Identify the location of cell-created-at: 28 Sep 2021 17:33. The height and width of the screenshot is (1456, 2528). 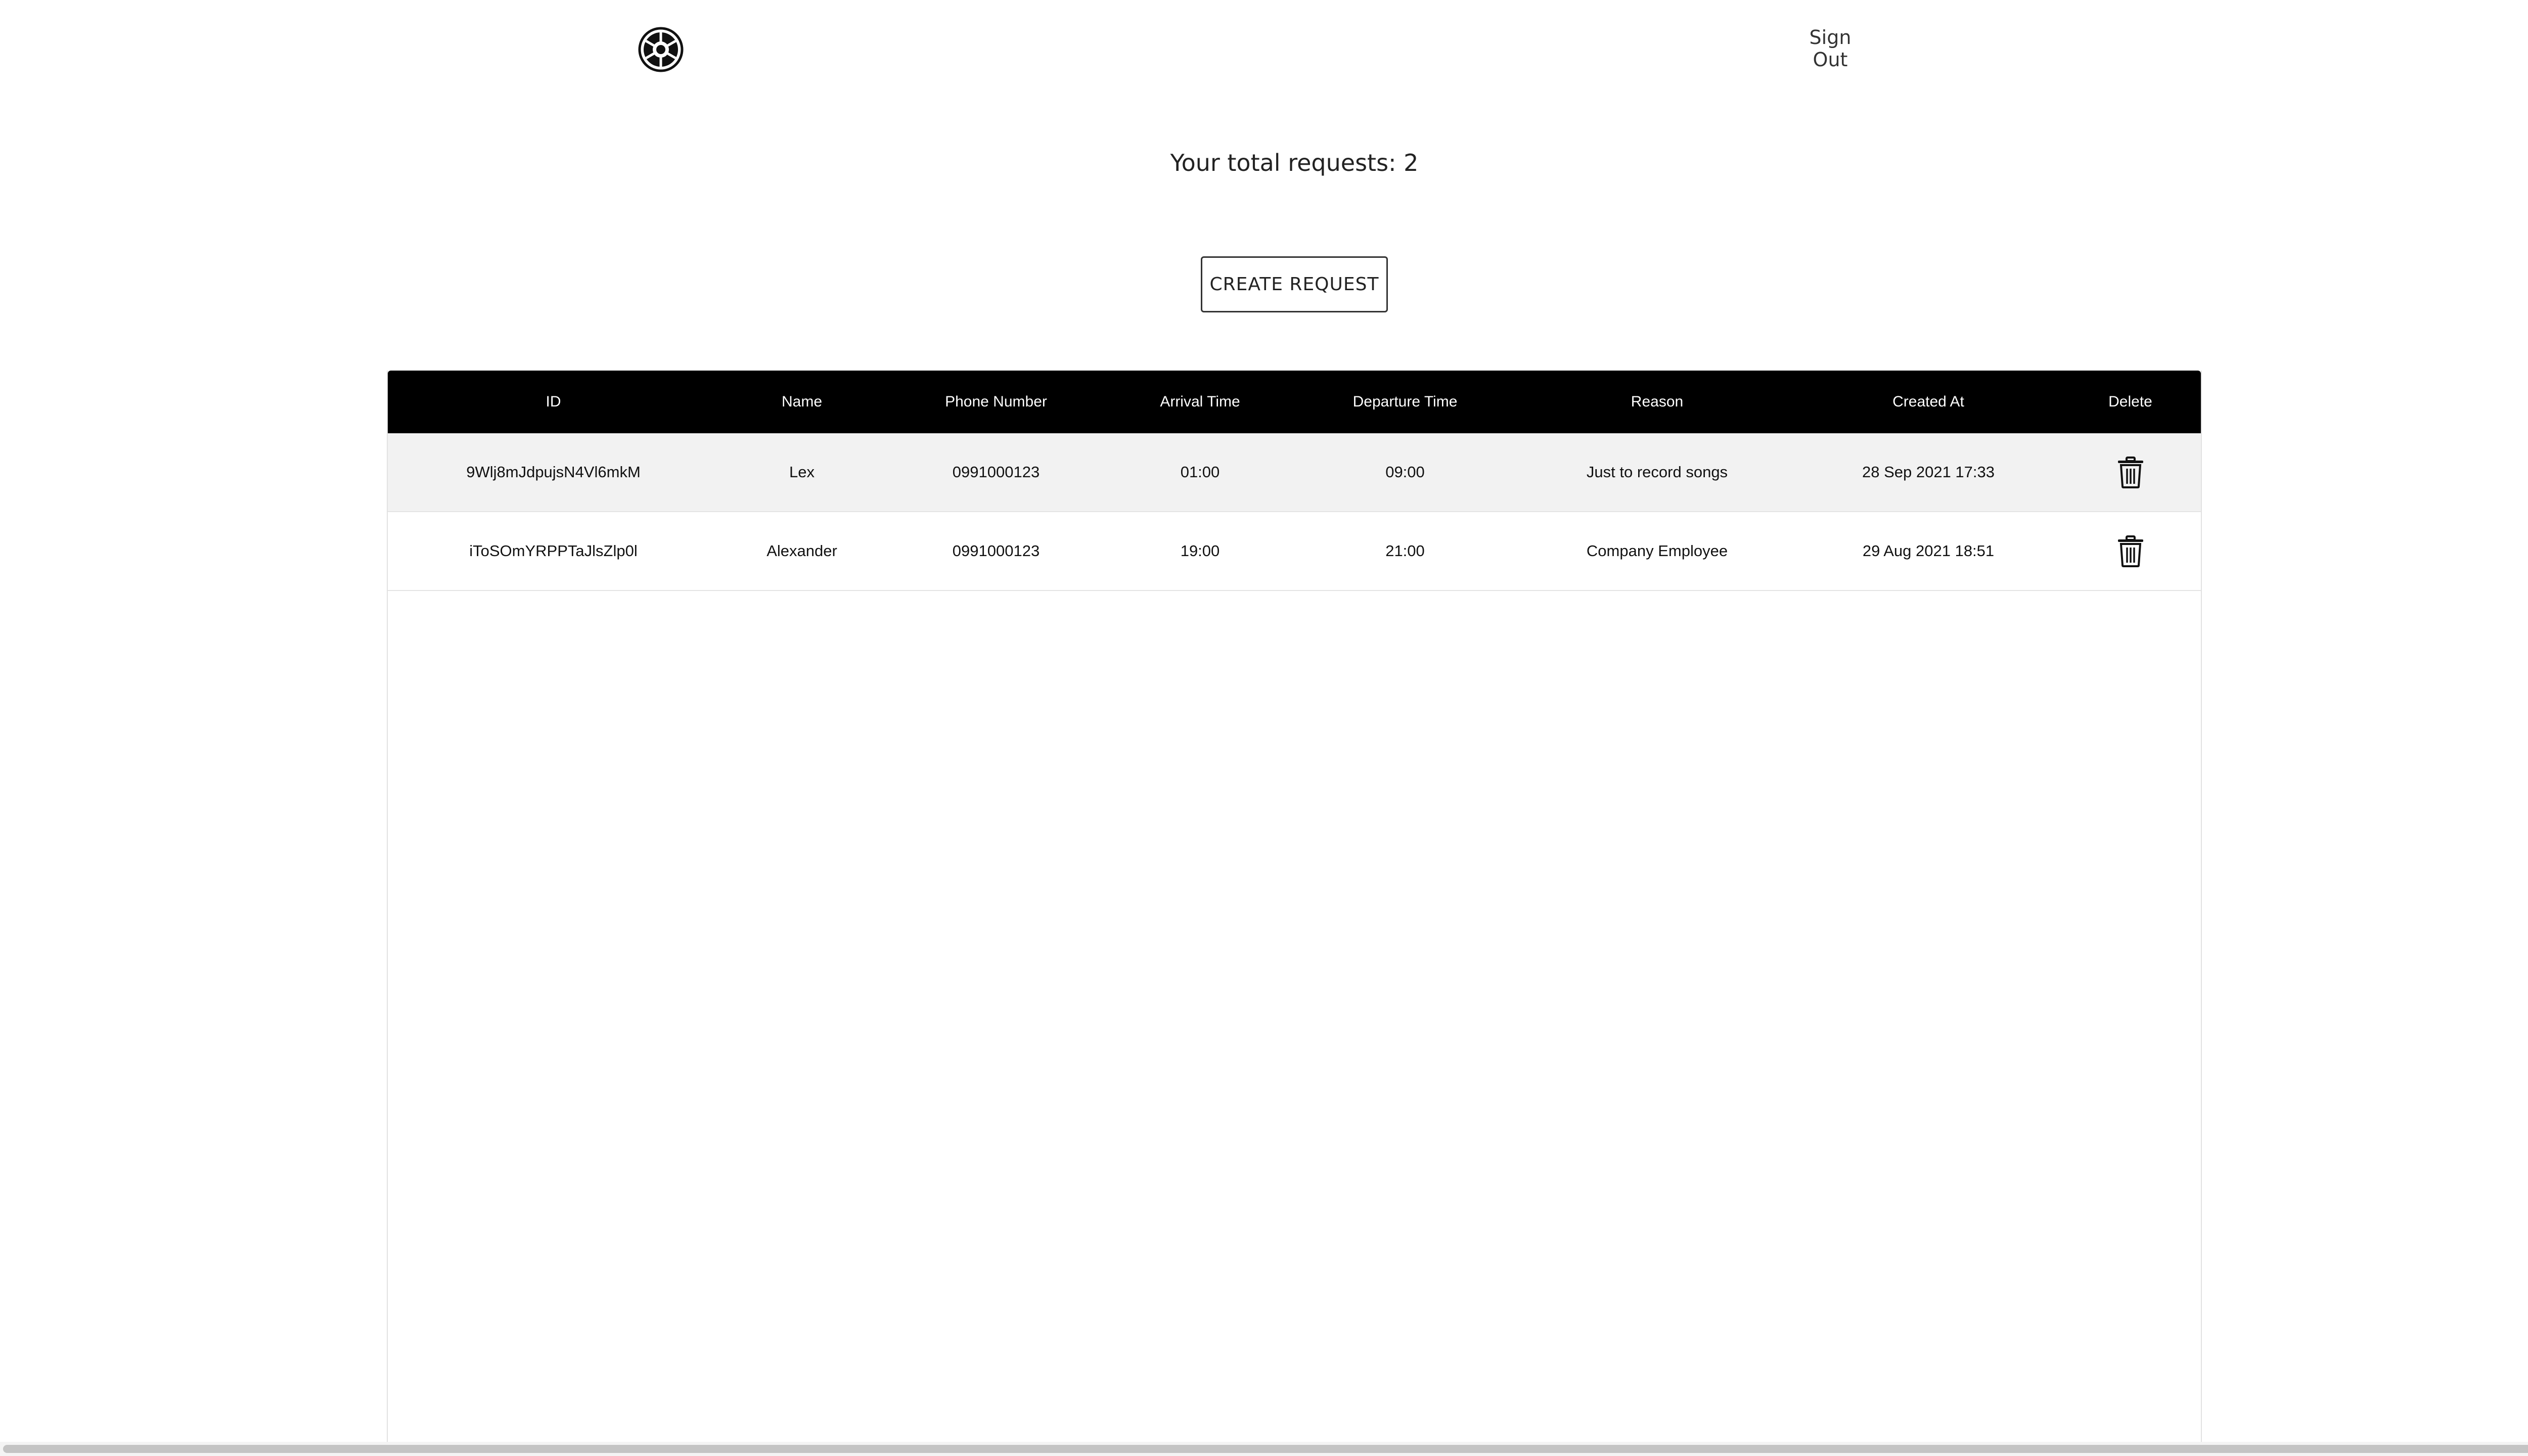
(1929, 472).